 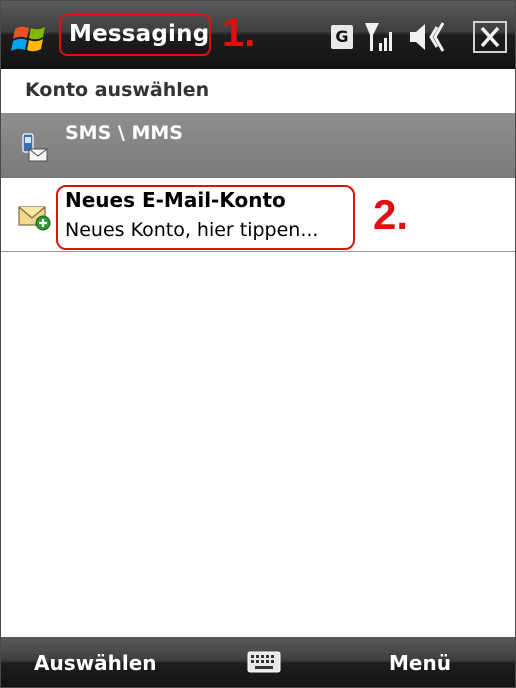 I want to click on annotation-label-2: 2., so click(x=391, y=214).